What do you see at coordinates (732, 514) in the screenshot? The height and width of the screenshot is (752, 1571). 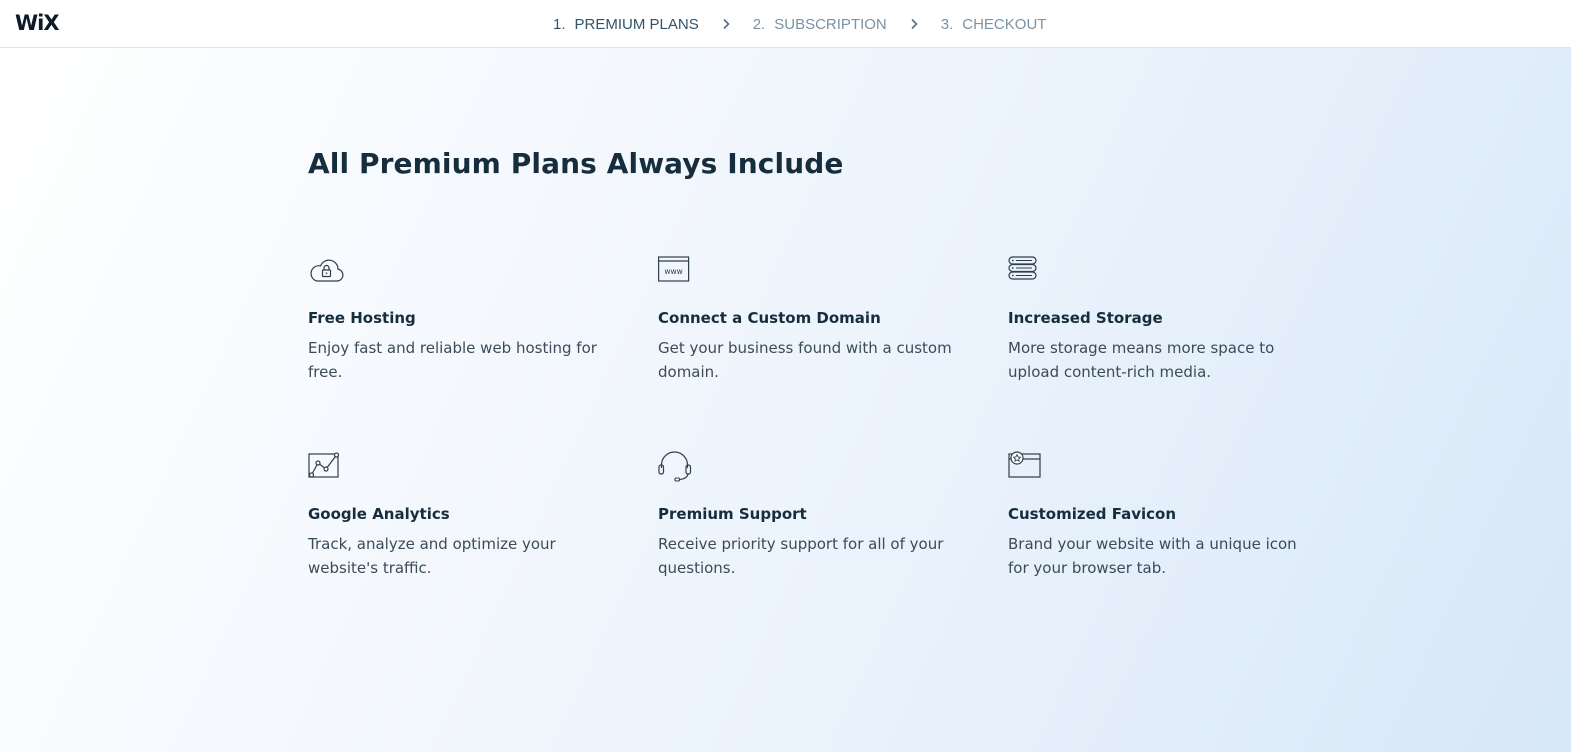 I see `feature-title: Premium Support` at bounding box center [732, 514].